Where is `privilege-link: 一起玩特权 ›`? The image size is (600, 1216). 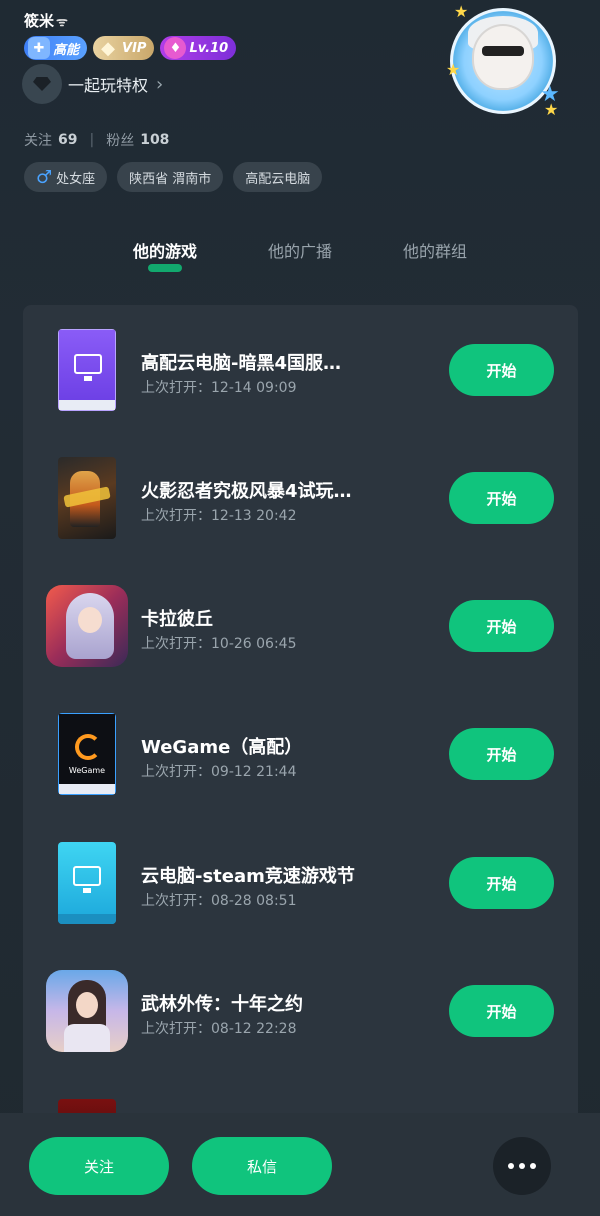
privilege-link: 一起玩特权 › is located at coordinates (92, 84).